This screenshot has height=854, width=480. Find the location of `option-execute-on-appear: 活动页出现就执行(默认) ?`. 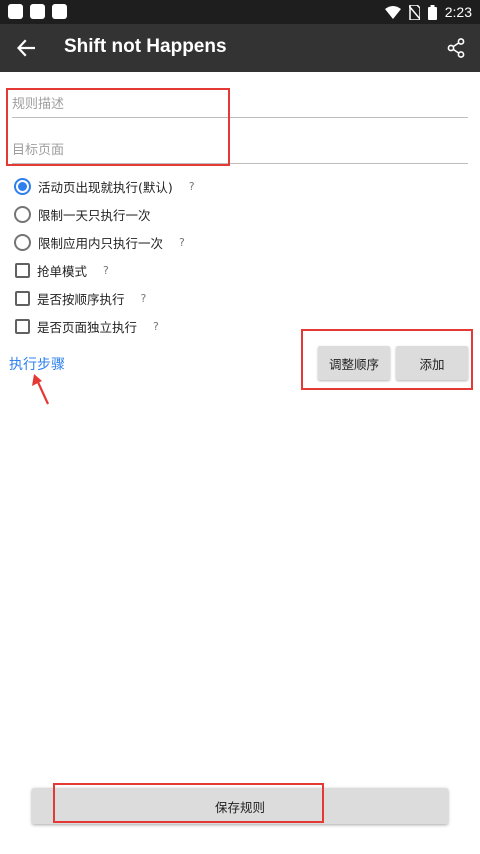

option-execute-on-appear: 活动页出现就执行(默认) ? is located at coordinates (104, 186).